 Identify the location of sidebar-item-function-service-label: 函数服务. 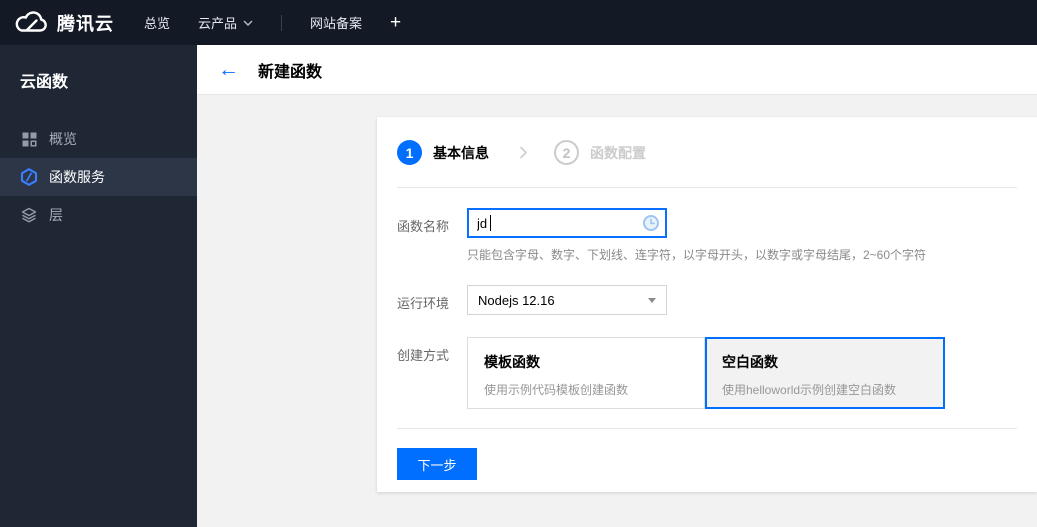
(77, 177).